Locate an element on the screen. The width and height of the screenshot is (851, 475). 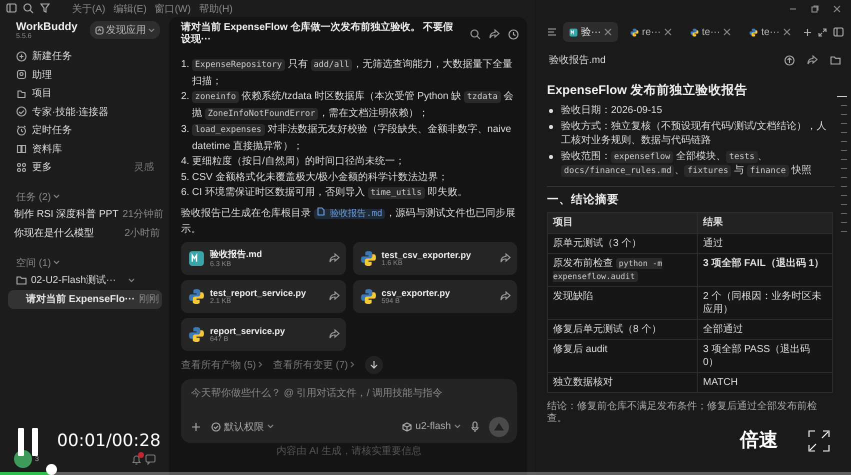
cube-icon is located at coordinates (407, 427).